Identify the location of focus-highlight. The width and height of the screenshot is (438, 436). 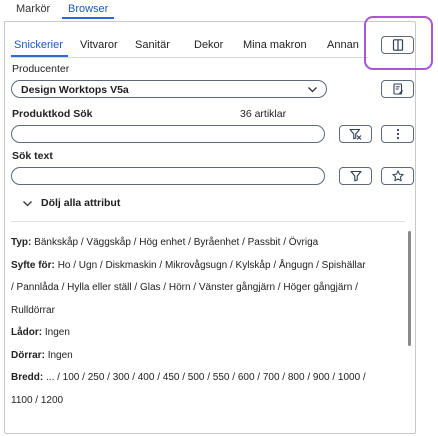
(398, 43).